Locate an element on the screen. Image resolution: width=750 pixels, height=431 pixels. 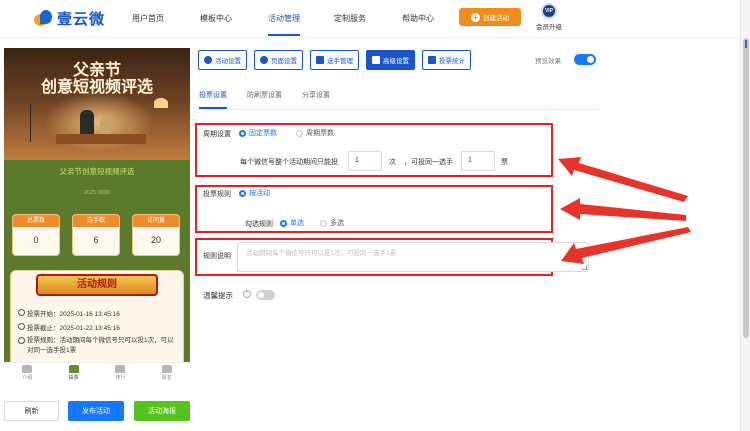
table-shape is located at coordinates (101, 139).